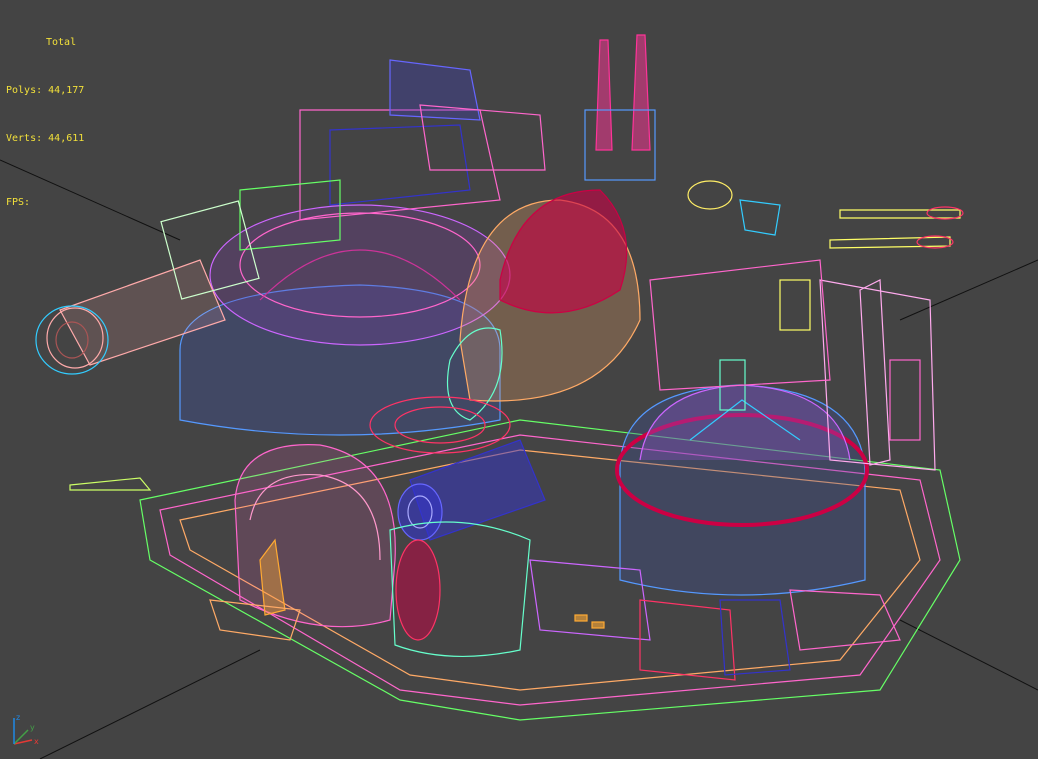 Image resolution: width=1038 pixels, height=759 pixels. I want to click on polys-label: Polys:, so click(24, 90).